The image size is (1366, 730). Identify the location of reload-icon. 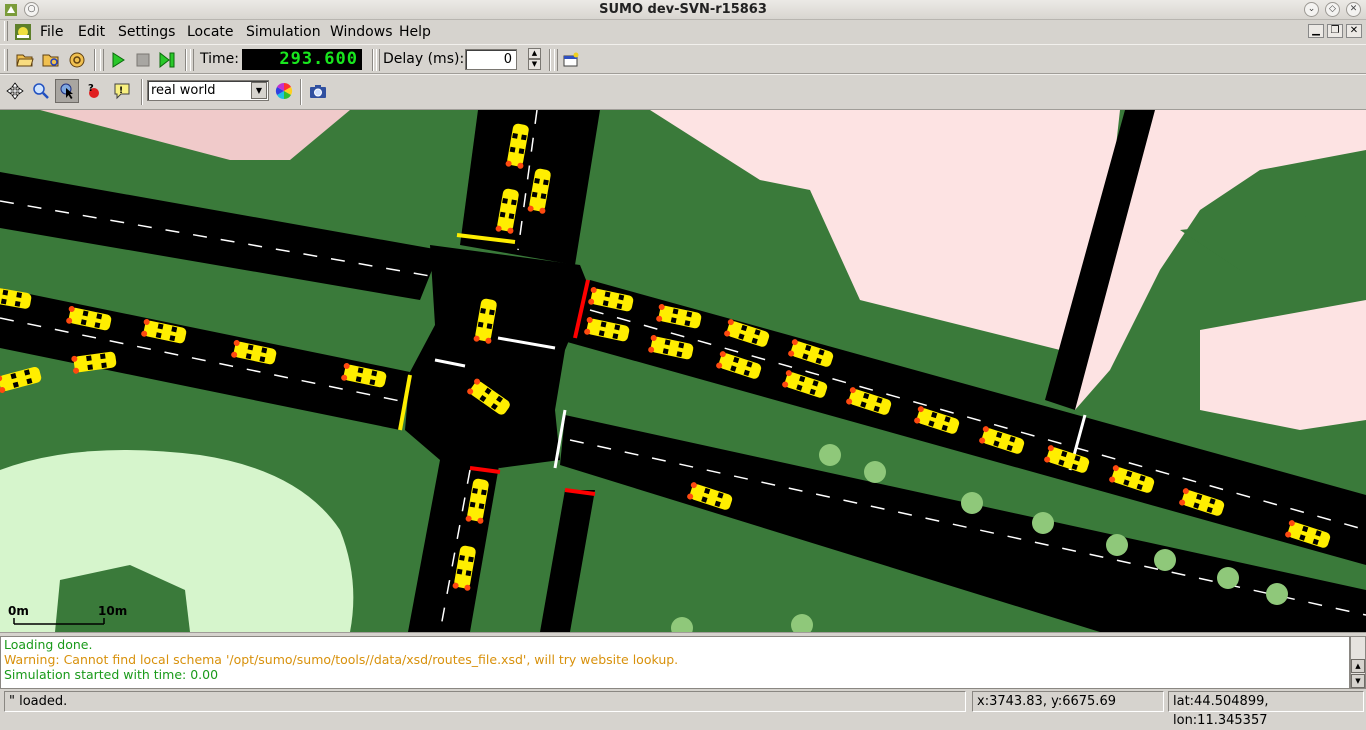
(77, 60).